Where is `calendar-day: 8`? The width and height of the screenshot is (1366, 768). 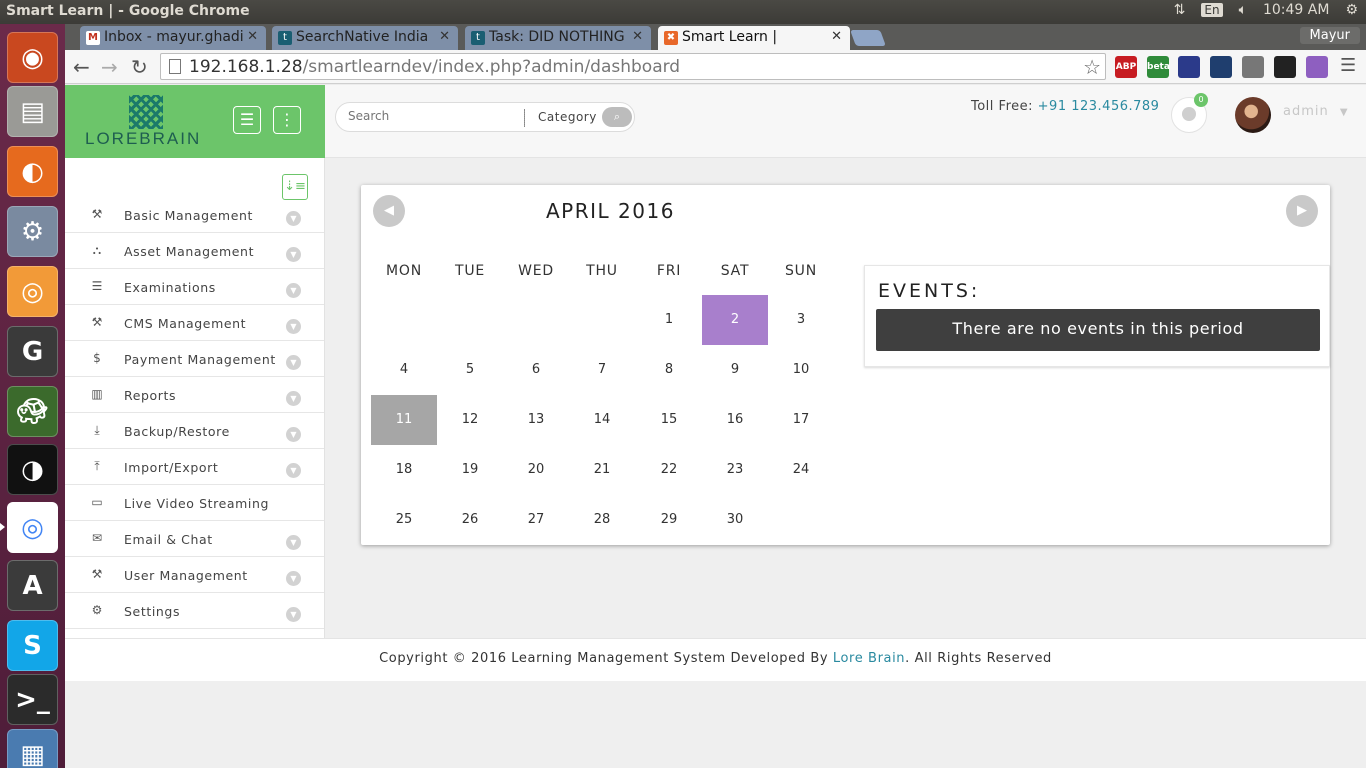 calendar-day: 8 is located at coordinates (669, 370).